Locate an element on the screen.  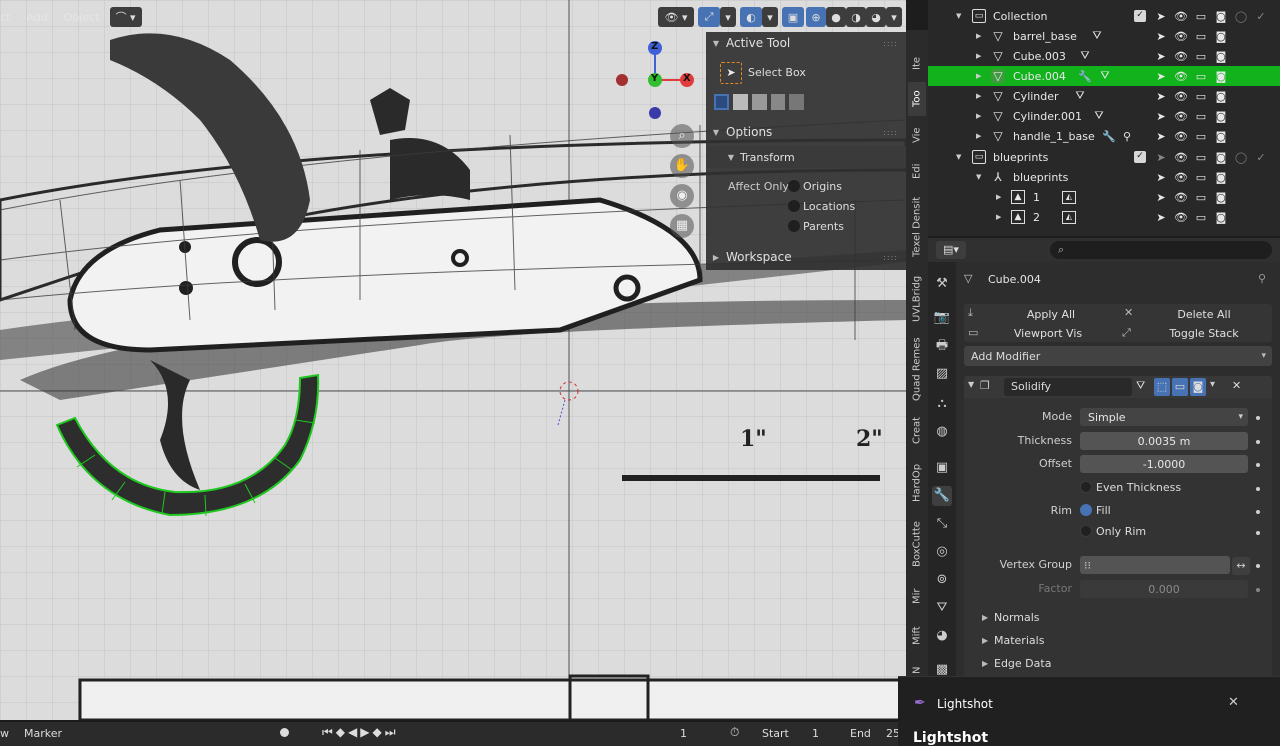
panel-options-header: ▼ Options :::: is located at coordinates (806, 132).